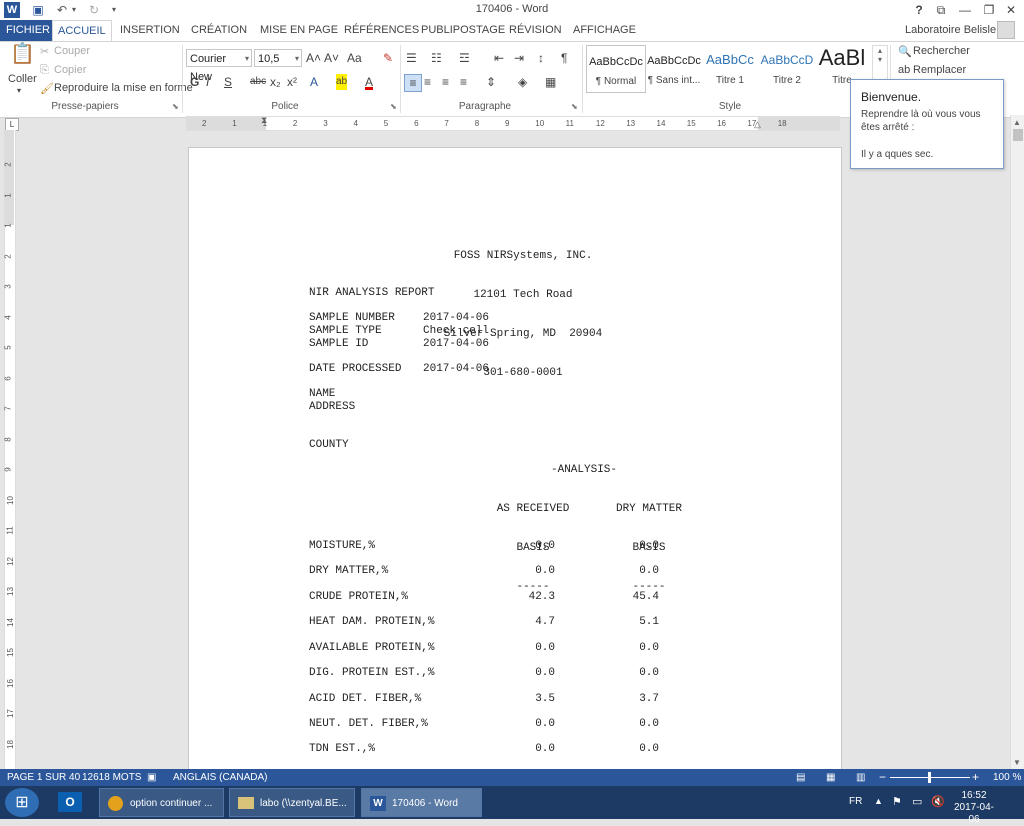 The width and height of the screenshot is (1024, 826). I want to click on scroll-down-icon: ▼, so click(1017, 762).